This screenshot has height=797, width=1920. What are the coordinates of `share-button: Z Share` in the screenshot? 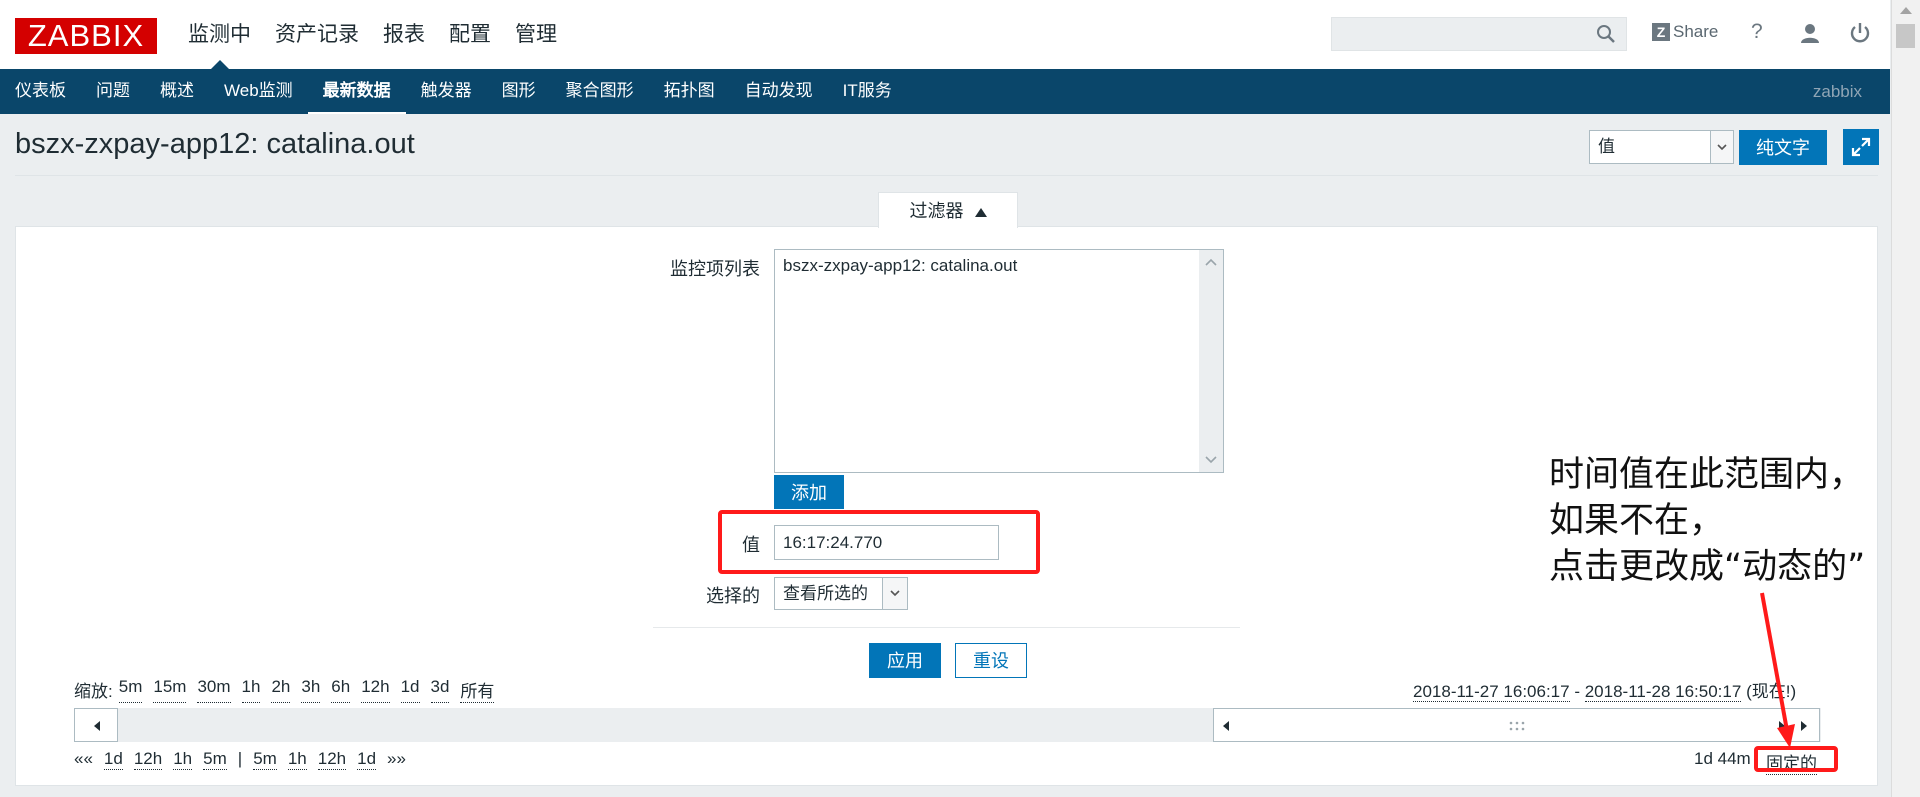 It's located at (1685, 32).